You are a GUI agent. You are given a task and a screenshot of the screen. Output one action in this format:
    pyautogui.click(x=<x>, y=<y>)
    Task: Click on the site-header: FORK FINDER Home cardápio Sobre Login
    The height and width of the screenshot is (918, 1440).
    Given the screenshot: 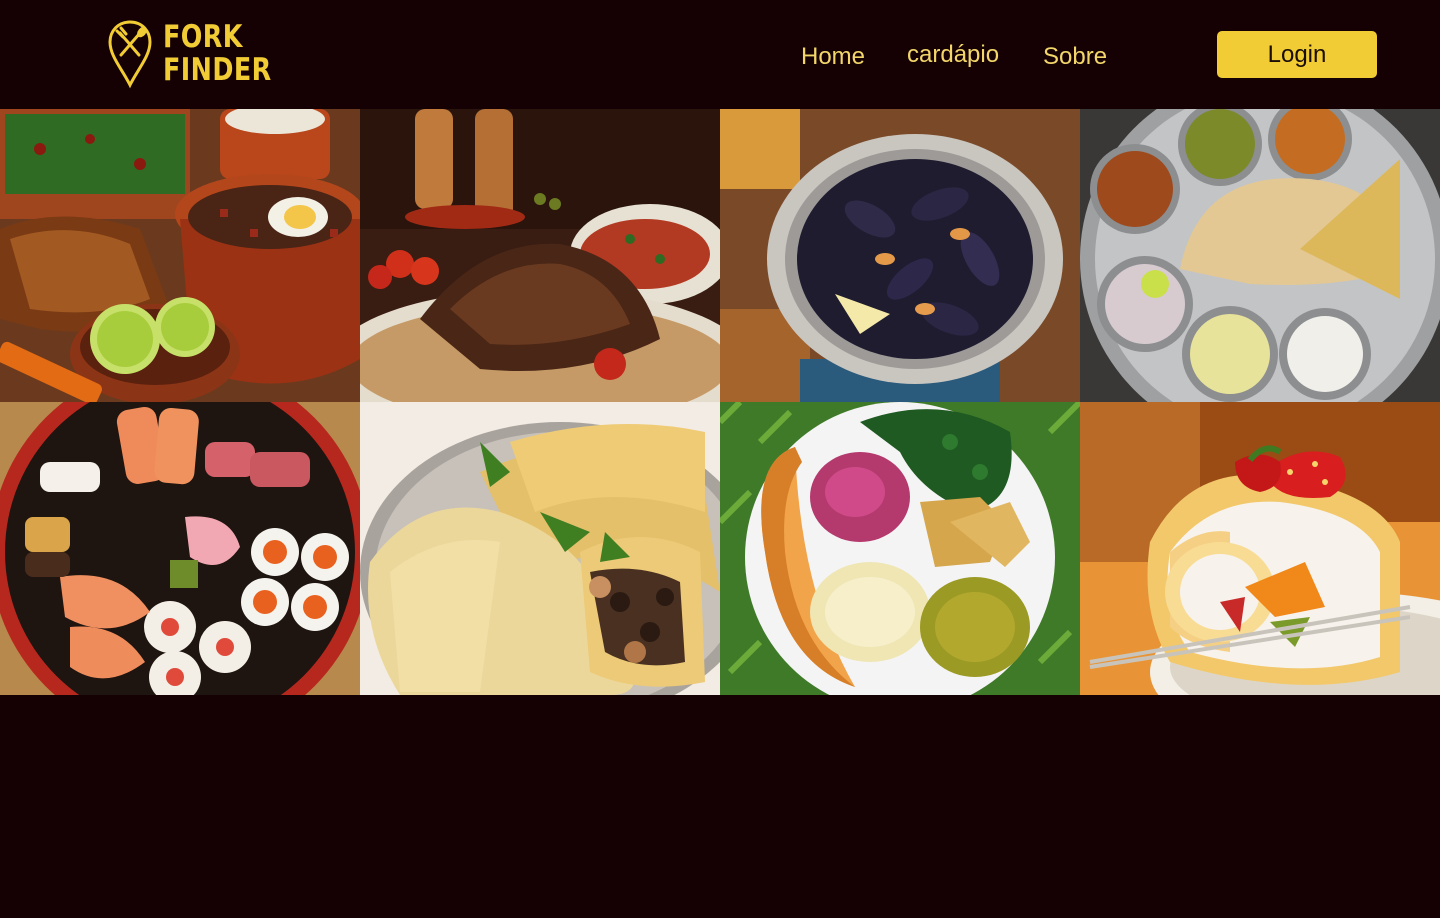 What is the action you would take?
    pyautogui.click(x=720, y=54)
    